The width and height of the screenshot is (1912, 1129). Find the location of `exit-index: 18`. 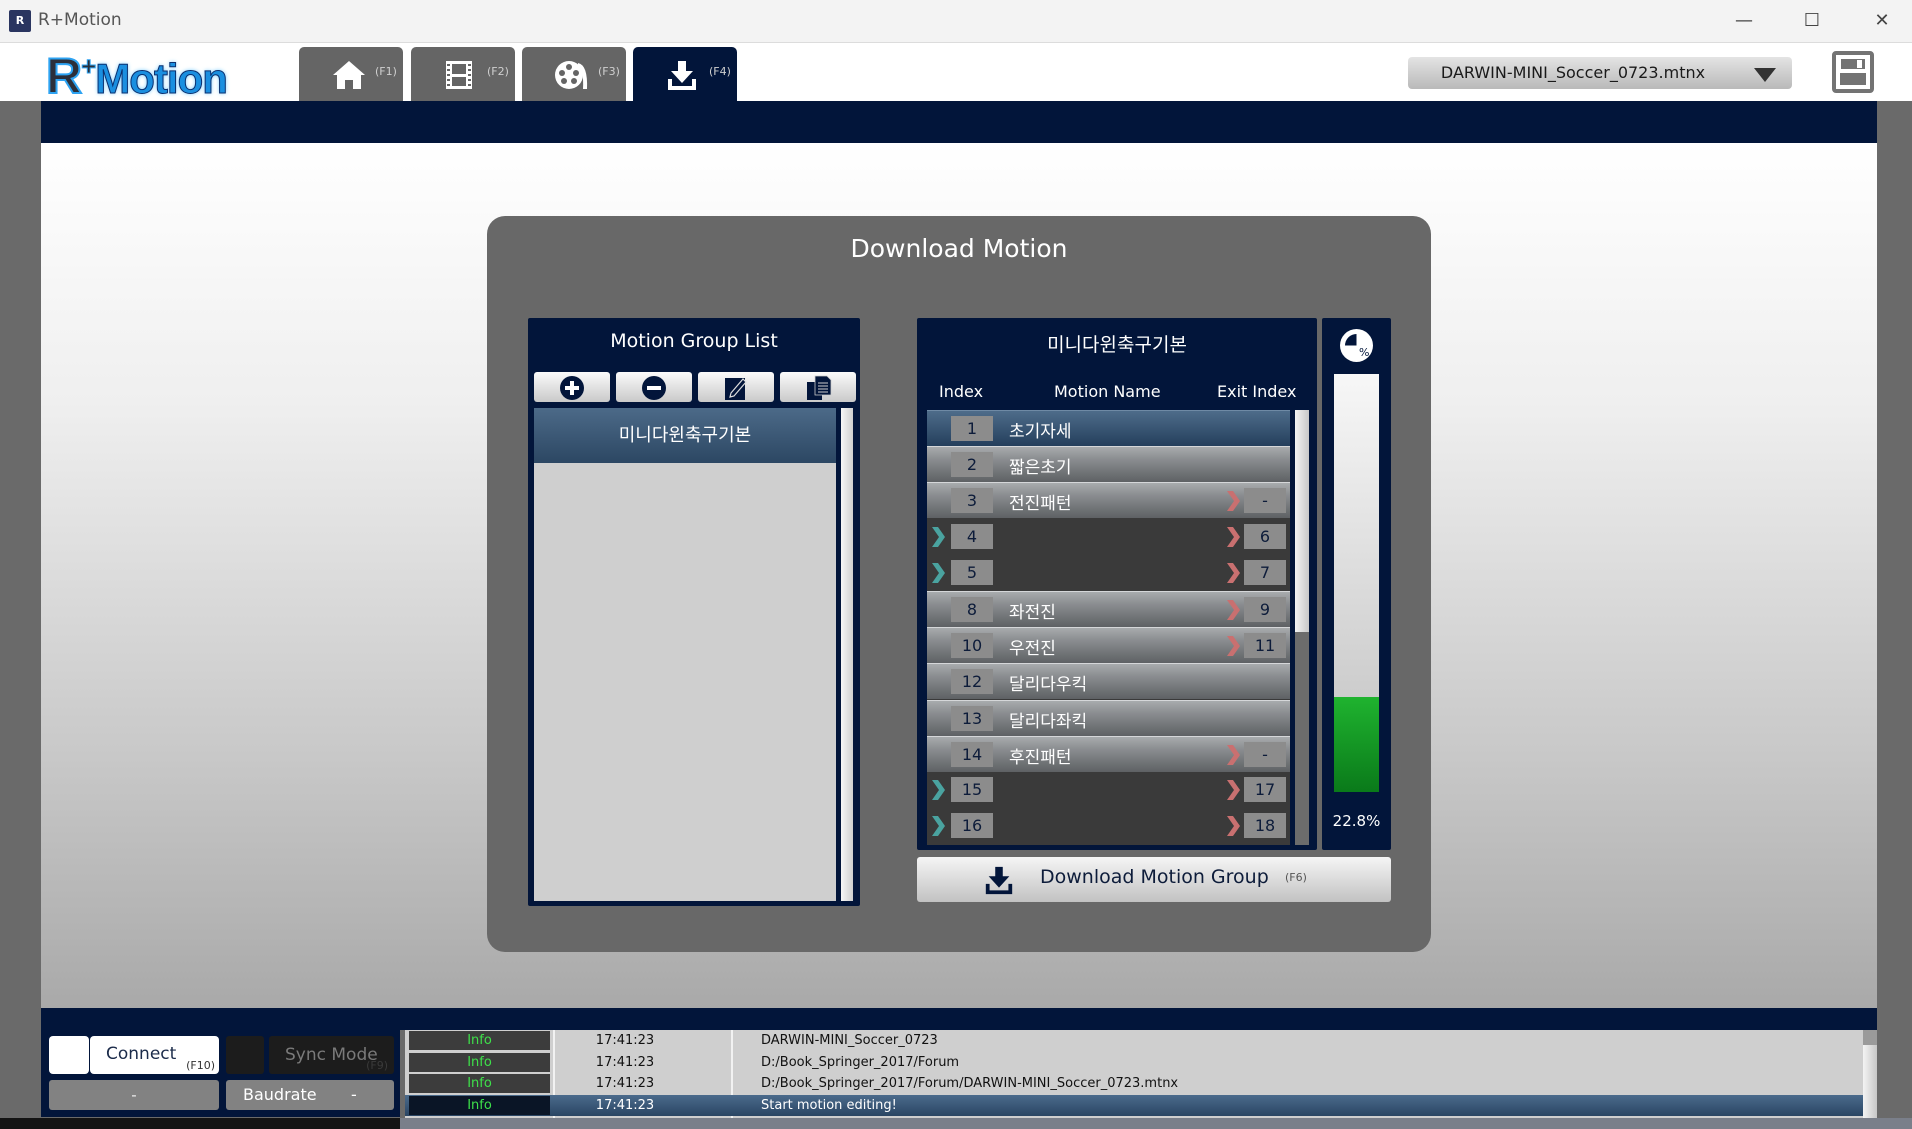

exit-index: 18 is located at coordinates (1265, 826).